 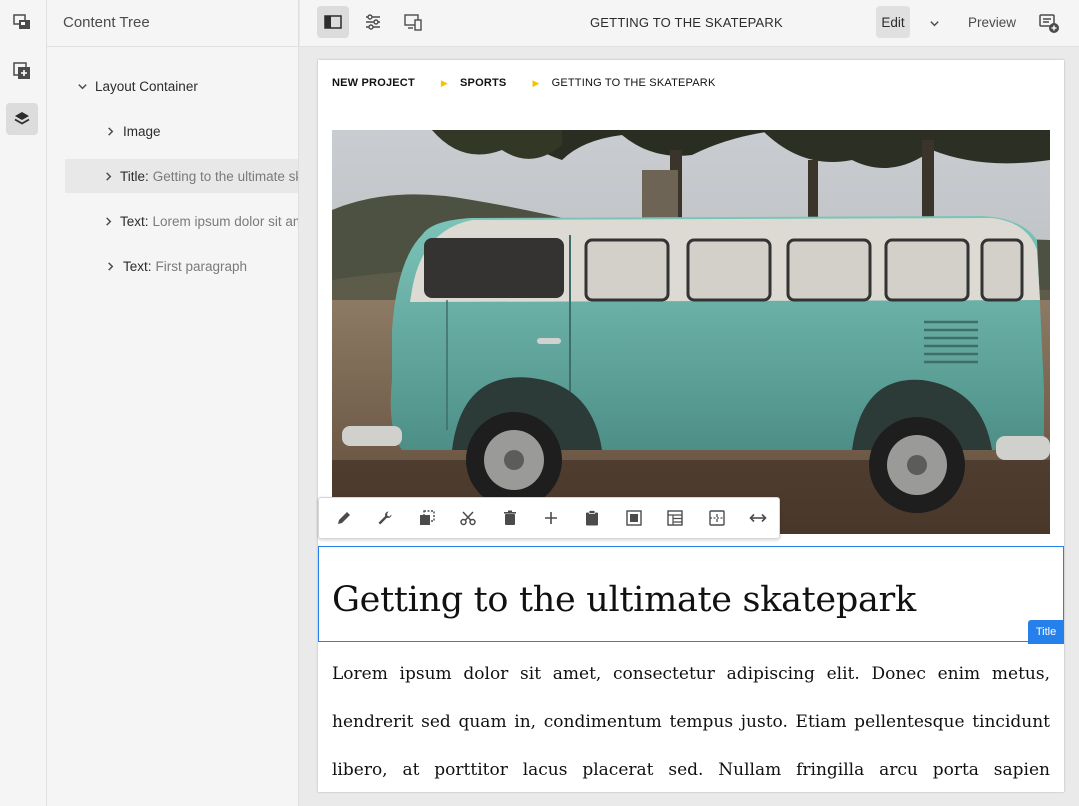 I want to click on tree-item-text: Text: Lorem ipsum dolor sit amet, so click(x=200, y=221).